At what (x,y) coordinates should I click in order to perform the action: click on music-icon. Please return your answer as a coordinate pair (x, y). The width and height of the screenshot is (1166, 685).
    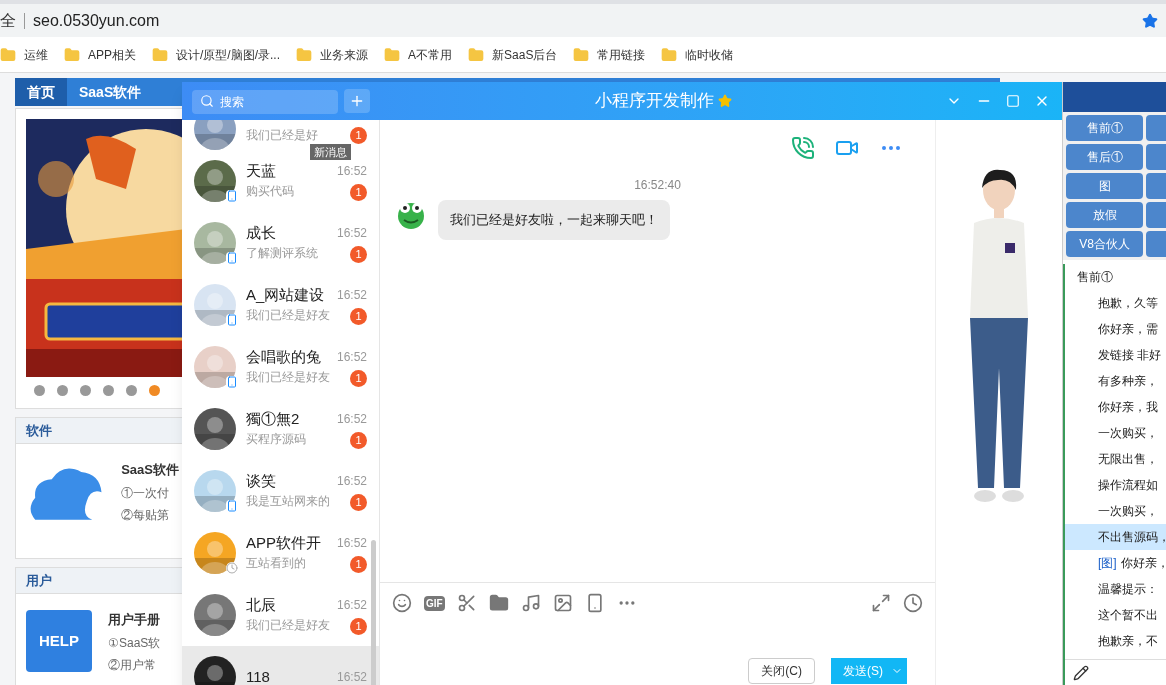
    Looking at the image, I should click on (530, 603).